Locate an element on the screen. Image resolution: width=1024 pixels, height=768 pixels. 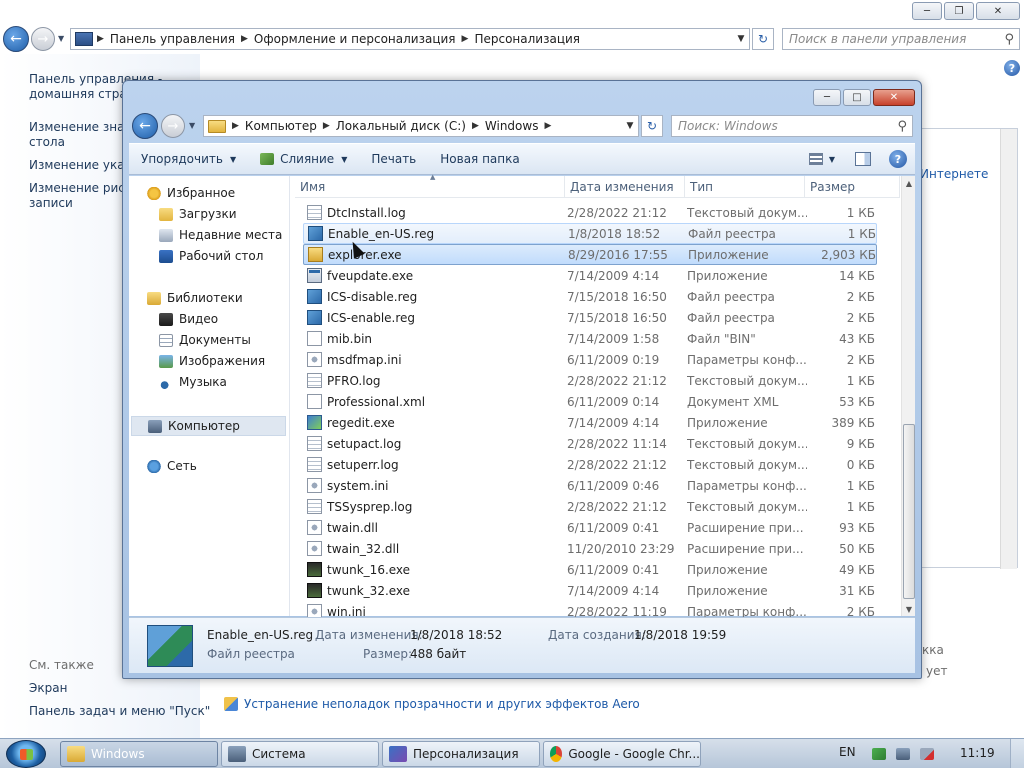
recent-pages-dropdown: ▼ is located at coordinates (61, 38).